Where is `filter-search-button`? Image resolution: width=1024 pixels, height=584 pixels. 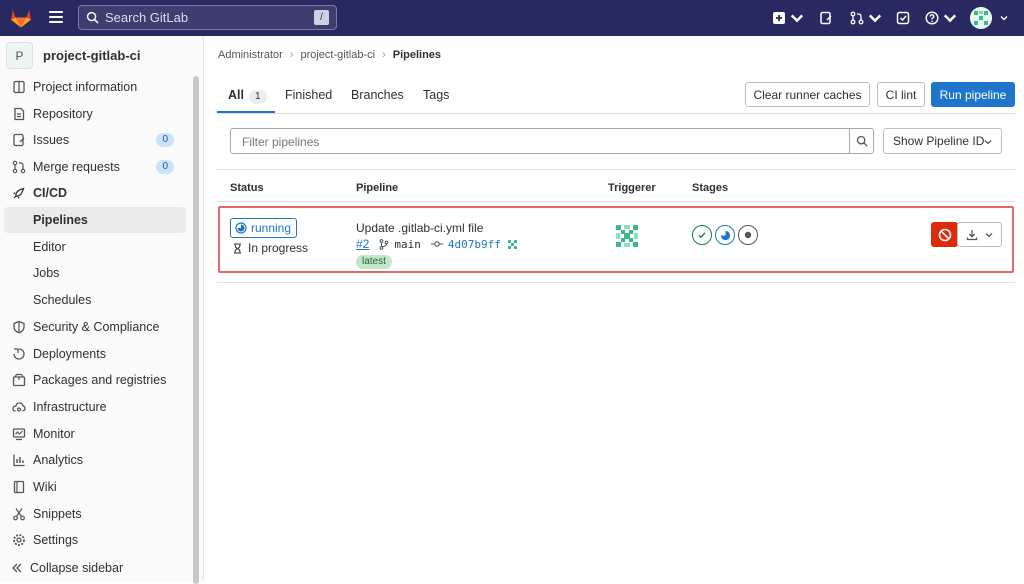
filter-search-button is located at coordinates (861, 141).